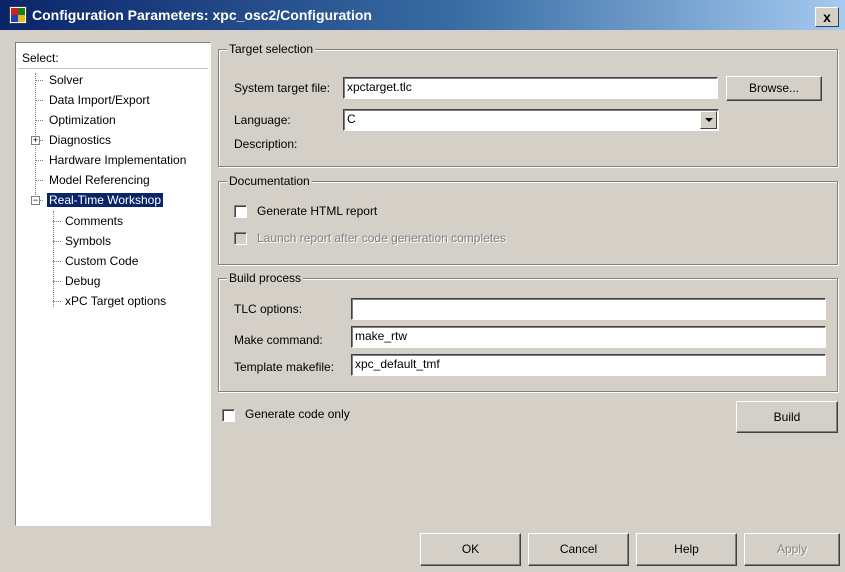 This screenshot has width=845, height=572. Describe the element at coordinates (113, 68) in the screenshot. I see `tree-header-divider` at that location.